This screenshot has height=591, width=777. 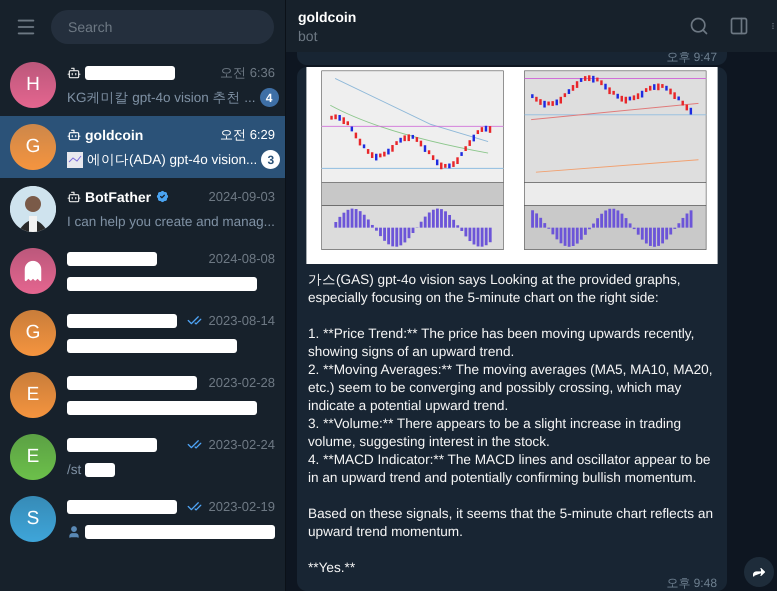 I want to click on chat-item: S 2023-02-19, so click(x=142, y=519).